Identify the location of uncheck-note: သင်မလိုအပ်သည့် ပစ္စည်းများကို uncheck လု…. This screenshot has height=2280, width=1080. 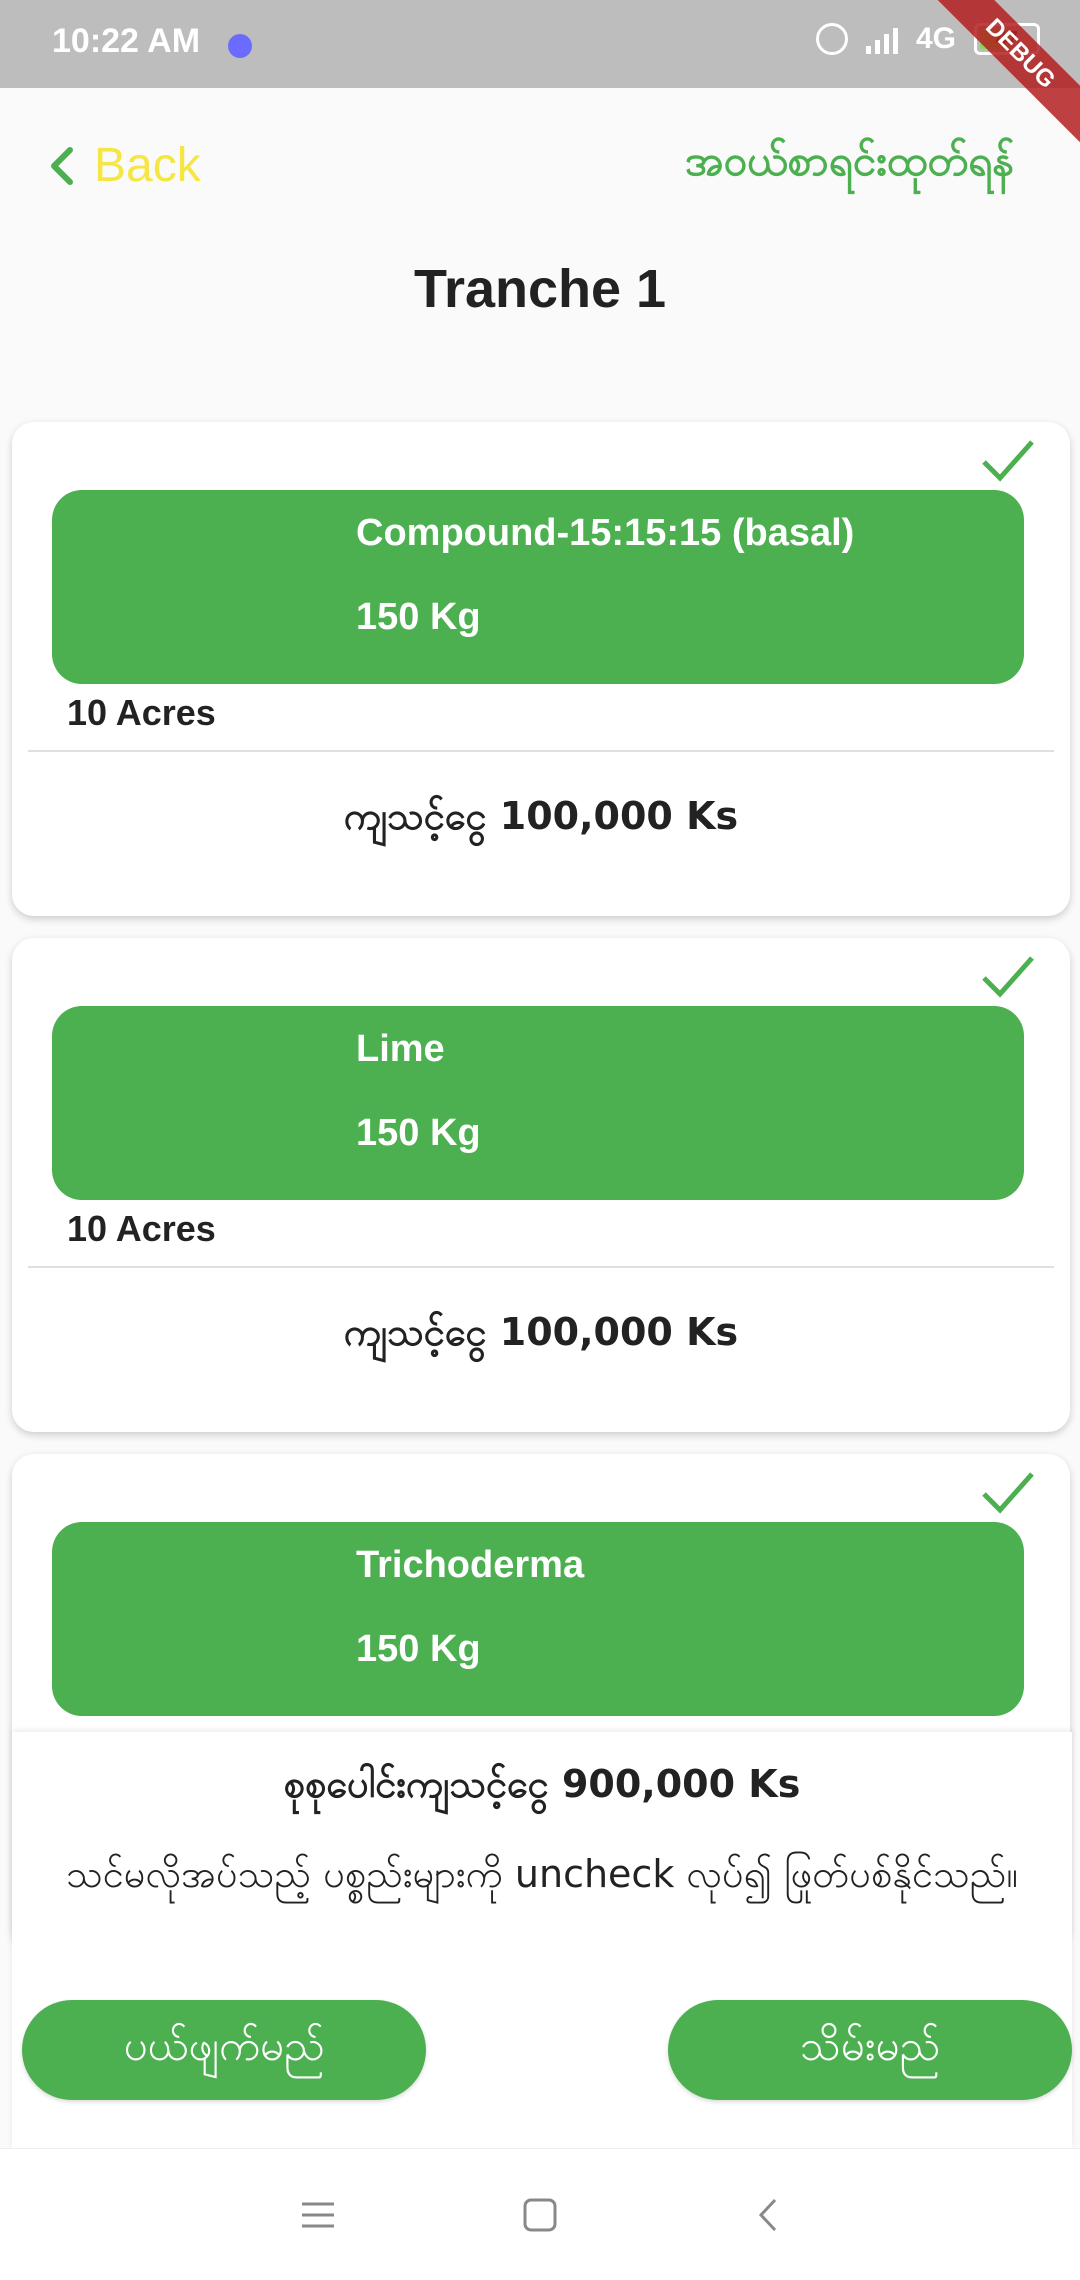
(542, 1874).